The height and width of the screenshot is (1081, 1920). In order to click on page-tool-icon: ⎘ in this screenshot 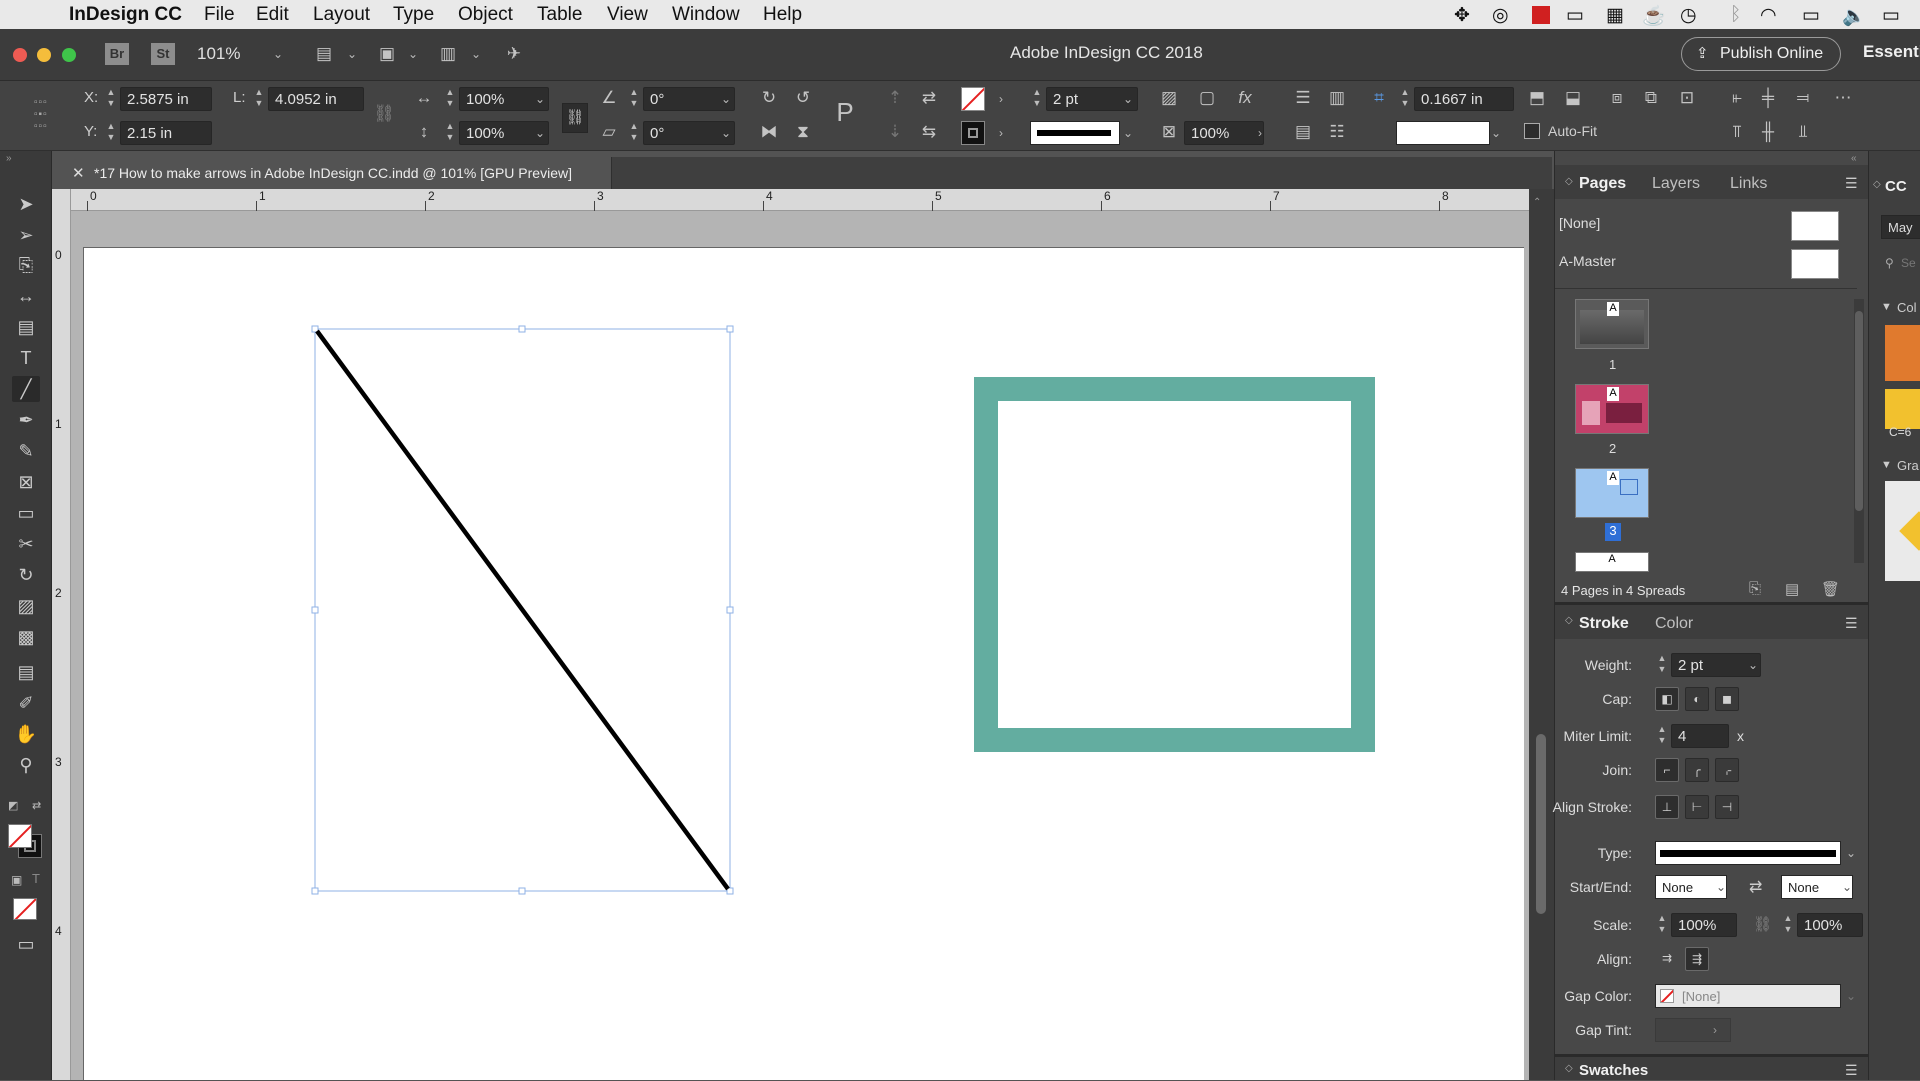, I will do `click(26, 265)`.